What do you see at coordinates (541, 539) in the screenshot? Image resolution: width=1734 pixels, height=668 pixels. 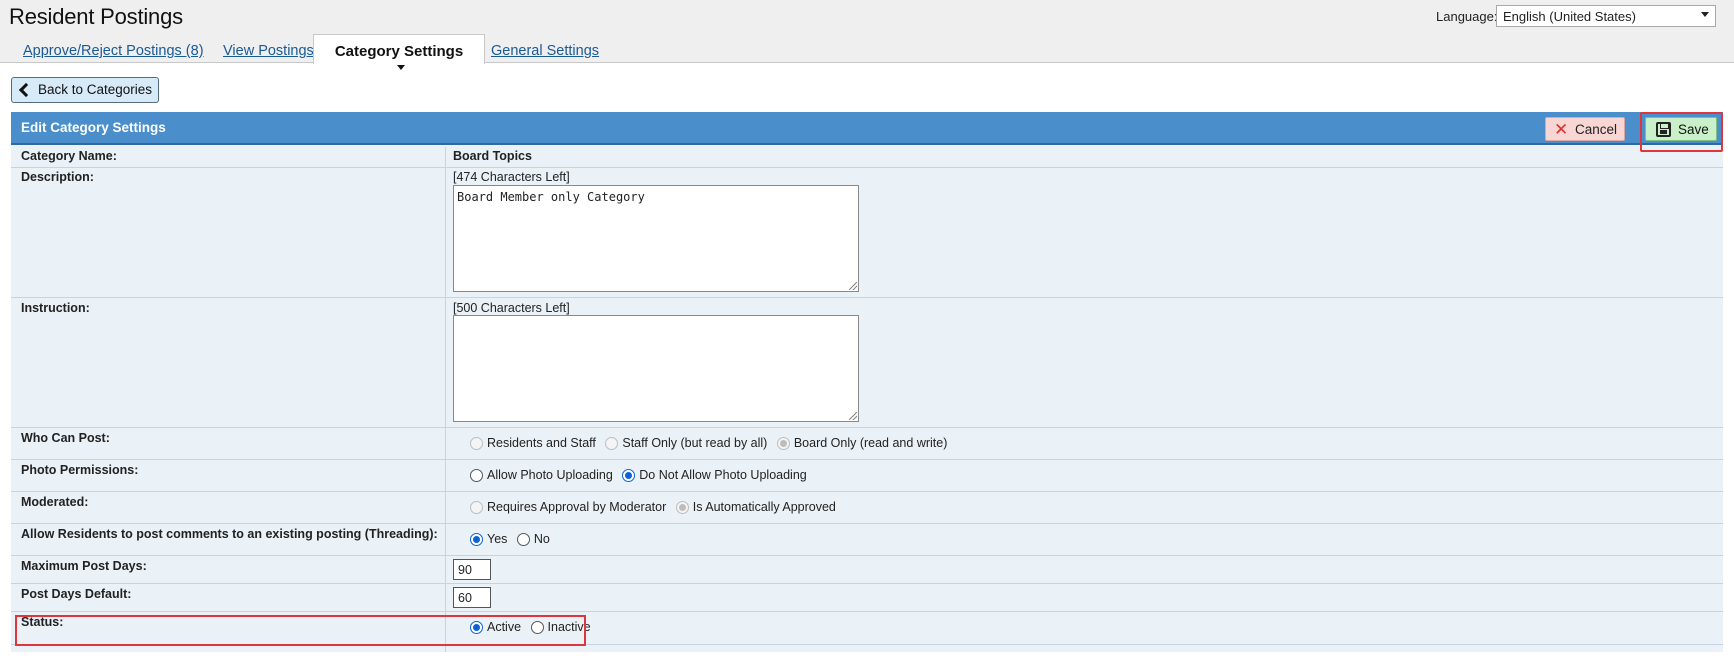 I see `radio-label: No` at bounding box center [541, 539].